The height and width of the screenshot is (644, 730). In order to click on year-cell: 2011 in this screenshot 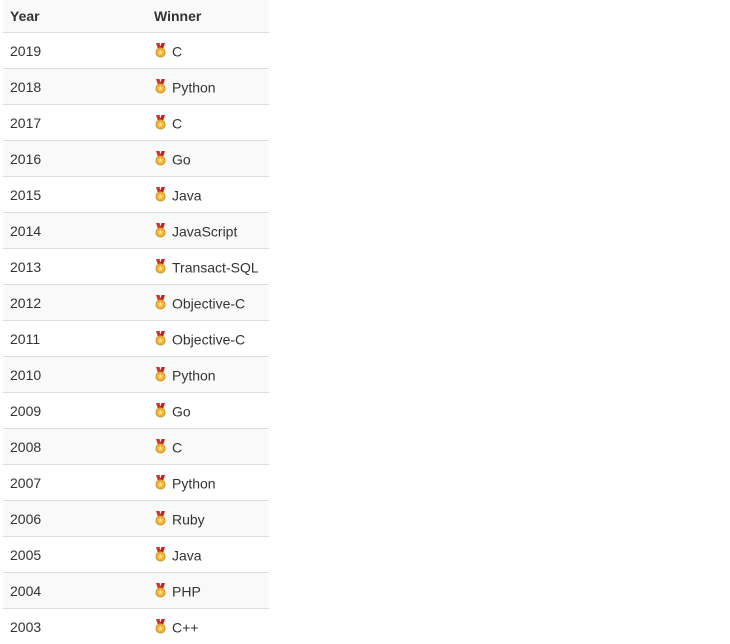, I will do `click(75, 338)`.